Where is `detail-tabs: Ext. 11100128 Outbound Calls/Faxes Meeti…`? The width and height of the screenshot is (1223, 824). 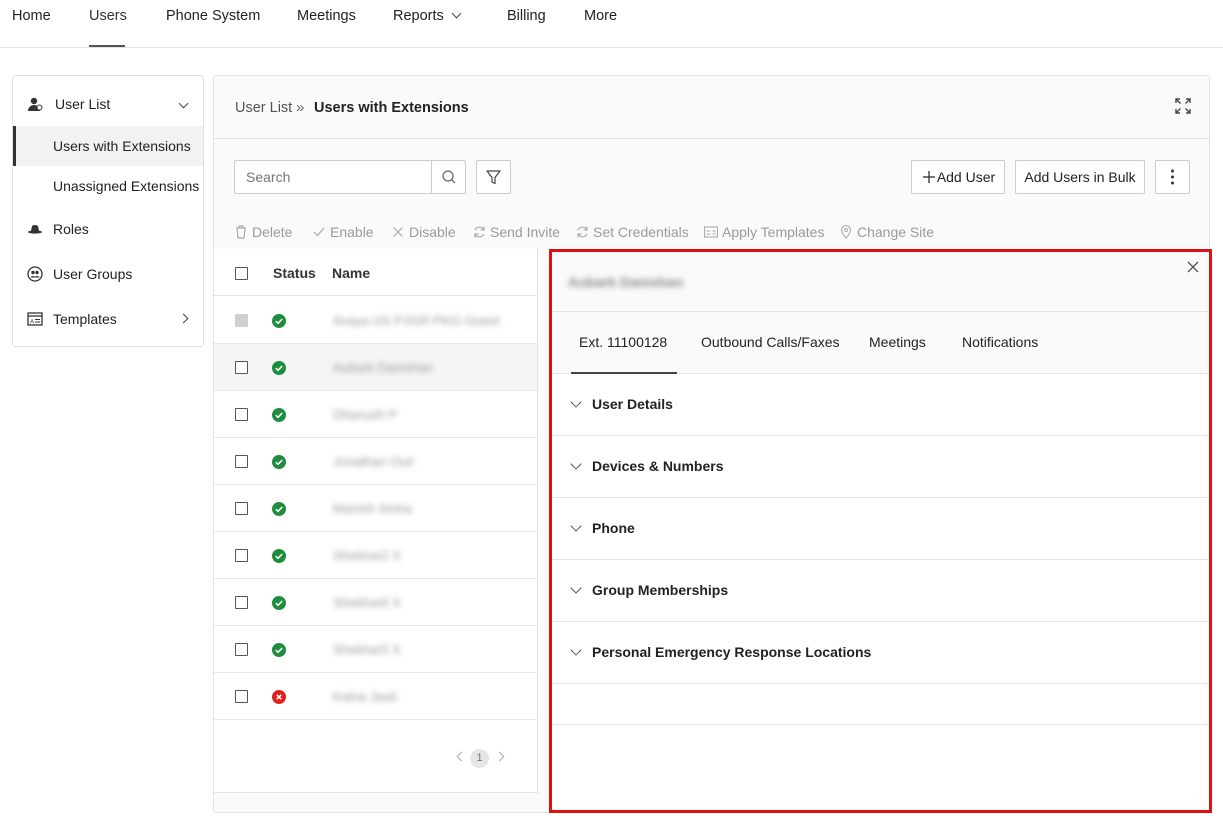 detail-tabs: Ext. 11100128 Outbound Calls/Faxes Meeti… is located at coordinates (880, 343).